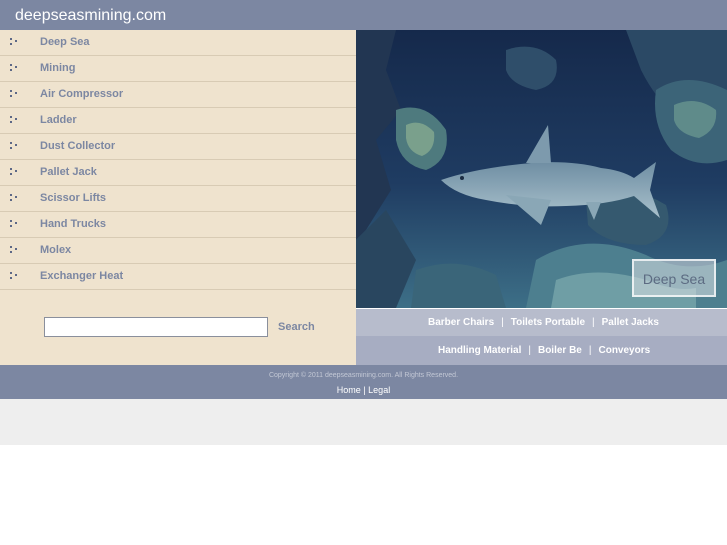  I want to click on link-barber-chairs: Barber Chairs, so click(461, 322).